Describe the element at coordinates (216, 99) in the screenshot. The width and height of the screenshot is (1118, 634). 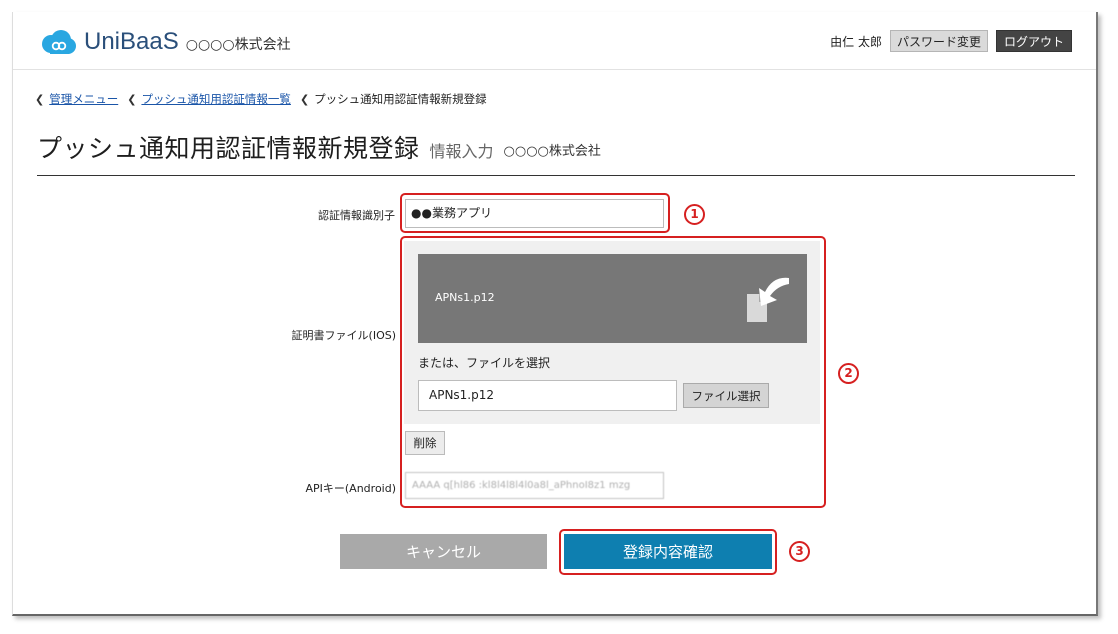
I see `breadcrumb-auth-list: プッシュ通知用認証情報一覧` at that location.